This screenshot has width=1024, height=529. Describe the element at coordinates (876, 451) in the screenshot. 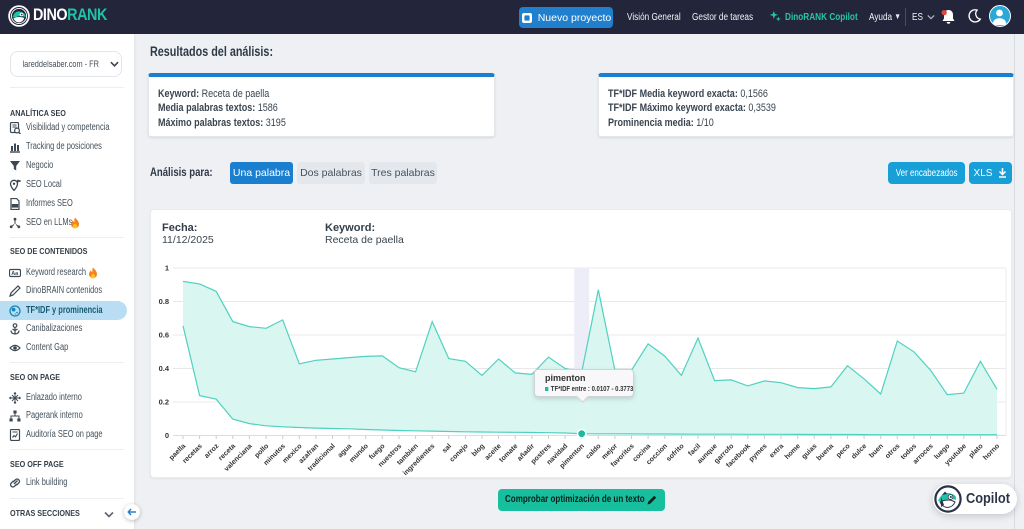

I see `svg-text: buen` at that location.